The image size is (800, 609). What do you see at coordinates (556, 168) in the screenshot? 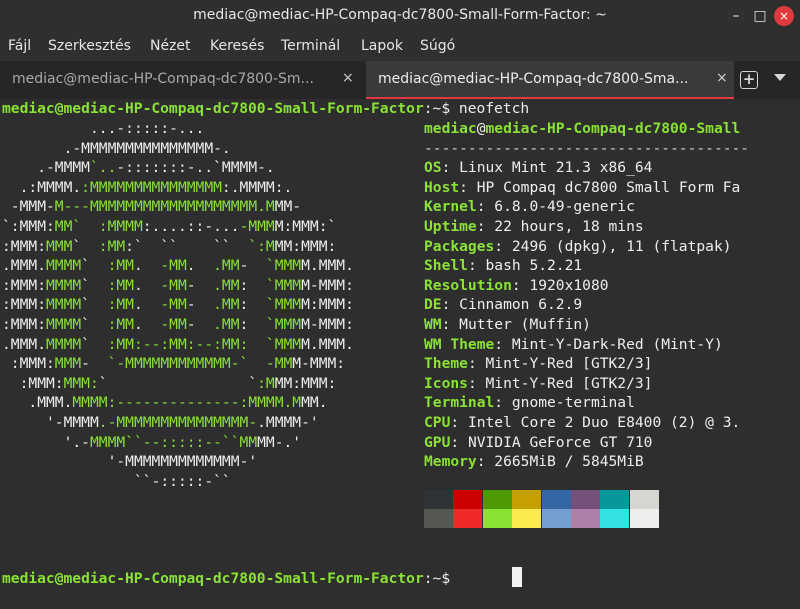
I see `info-value: Linux Mint 21.3 x86_64` at bounding box center [556, 168].